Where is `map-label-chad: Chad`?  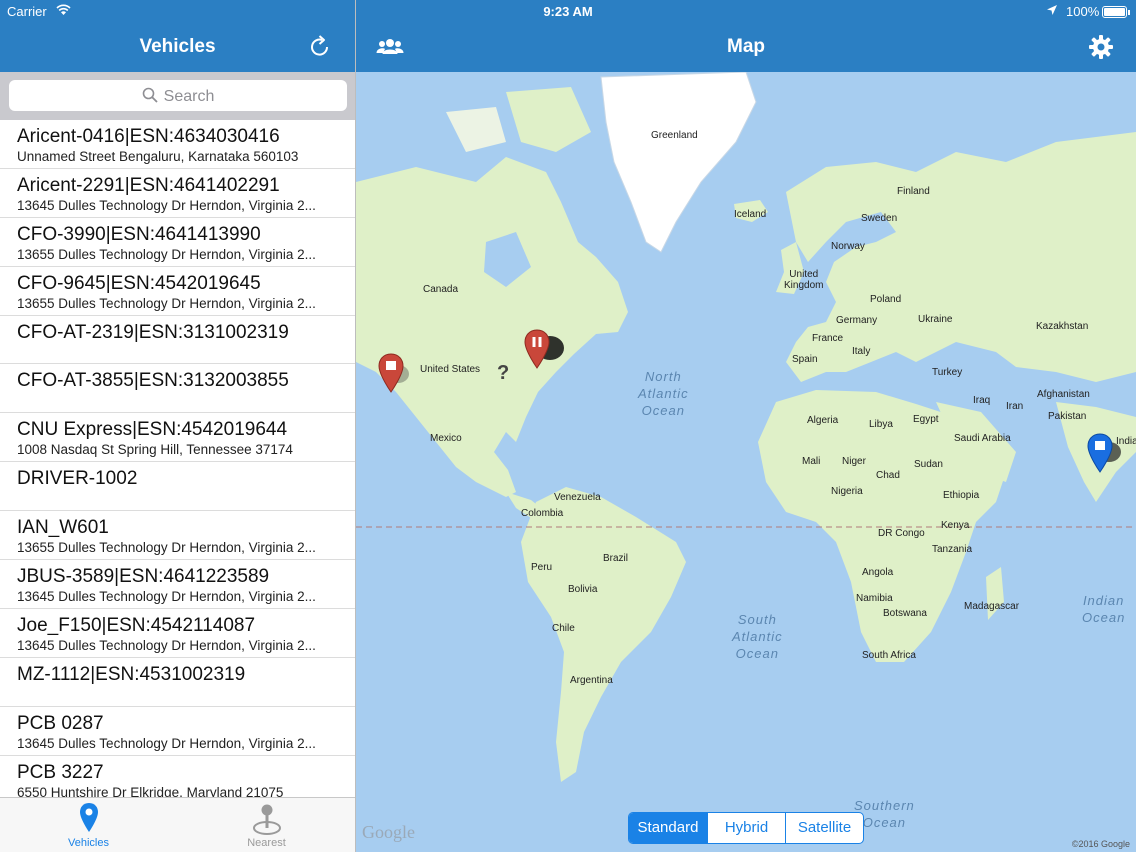 map-label-chad: Chad is located at coordinates (888, 475).